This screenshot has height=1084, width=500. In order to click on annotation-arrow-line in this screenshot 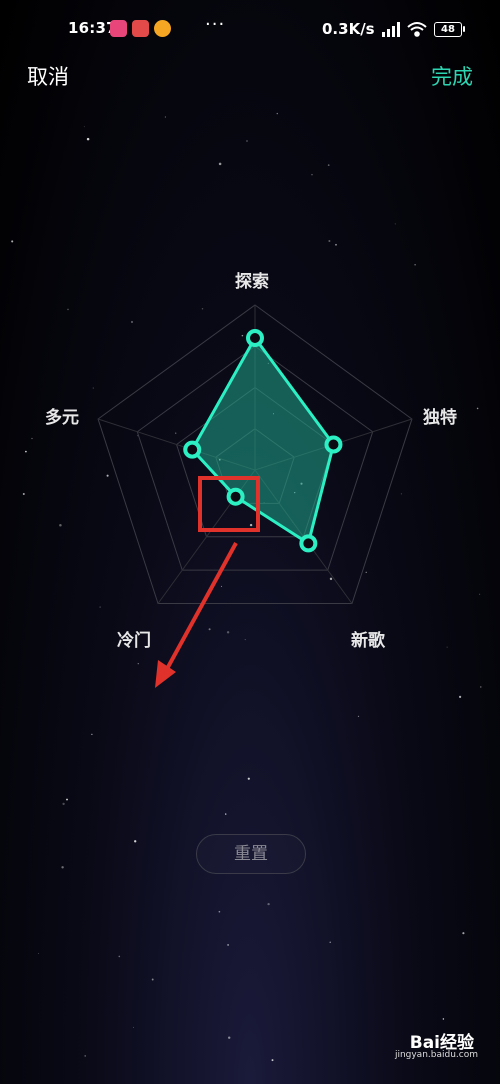, I will do `click(199, 610)`.